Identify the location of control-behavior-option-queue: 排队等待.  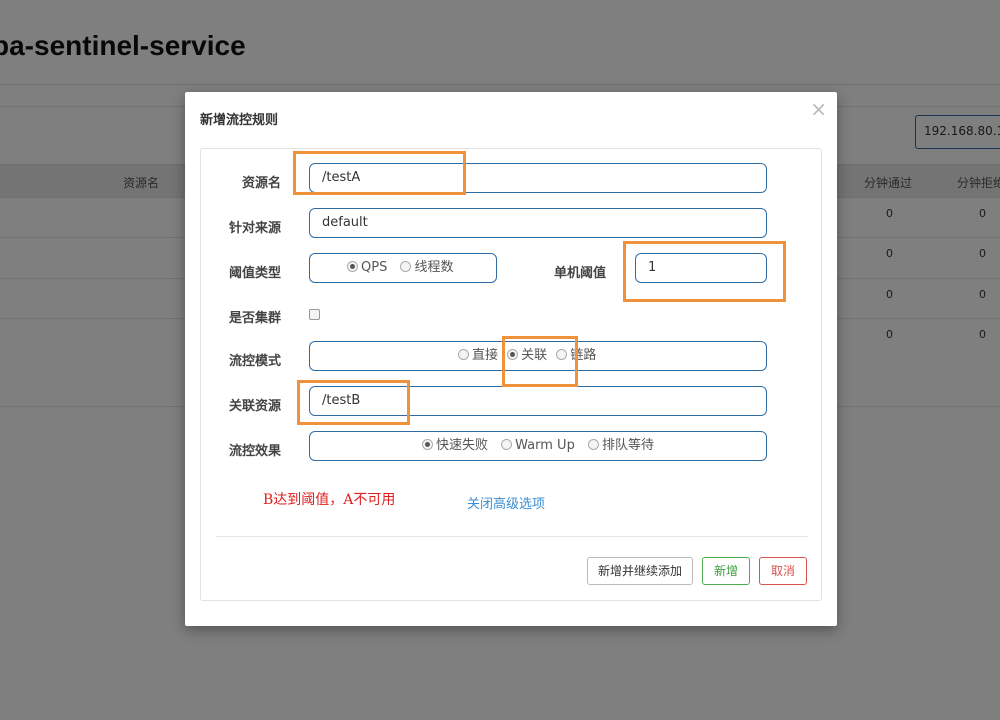
(620, 446).